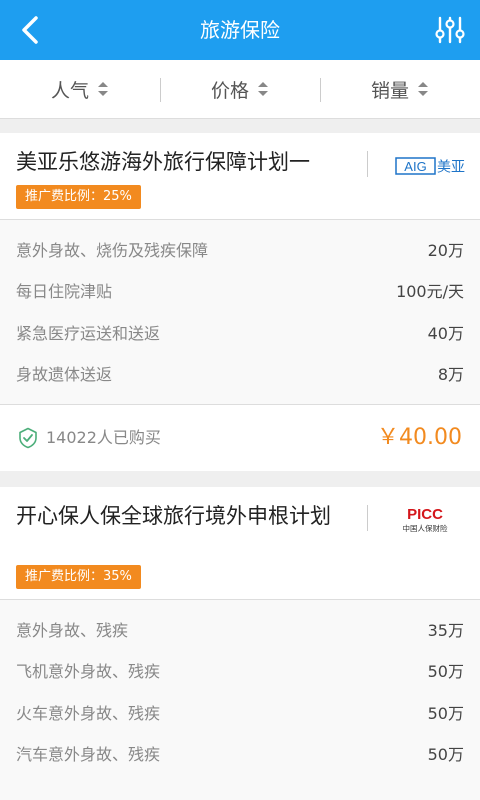 This screenshot has height=800, width=480. I want to click on coverage-label: 紧急医疗运送和送返, so click(88, 333).